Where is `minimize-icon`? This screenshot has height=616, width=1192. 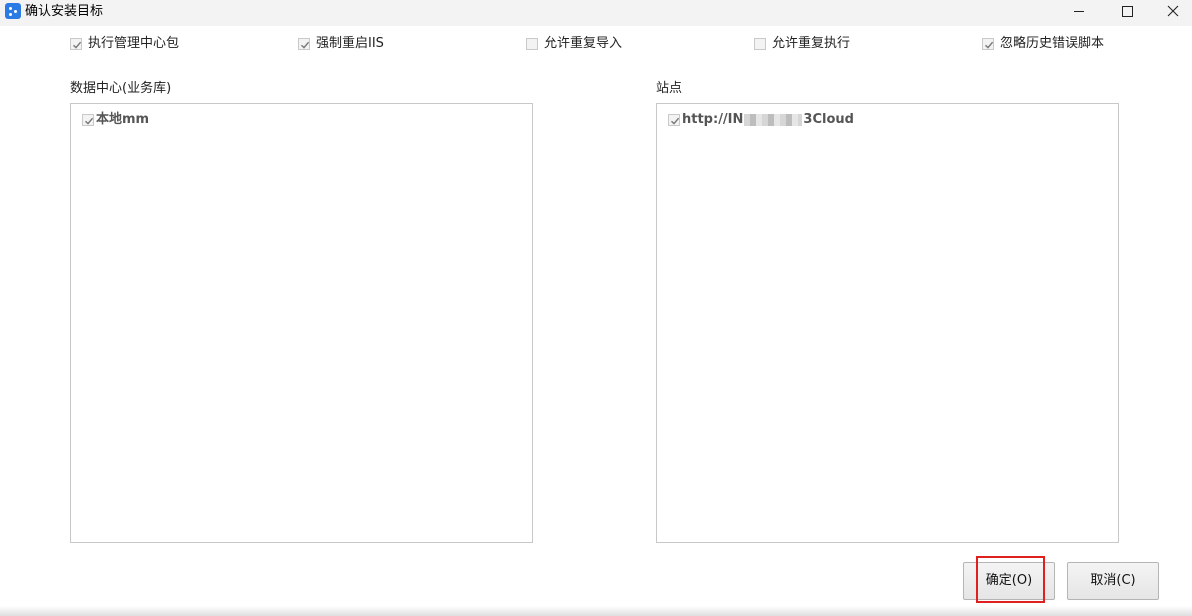 minimize-icon is located at coordinates (1079, 11).